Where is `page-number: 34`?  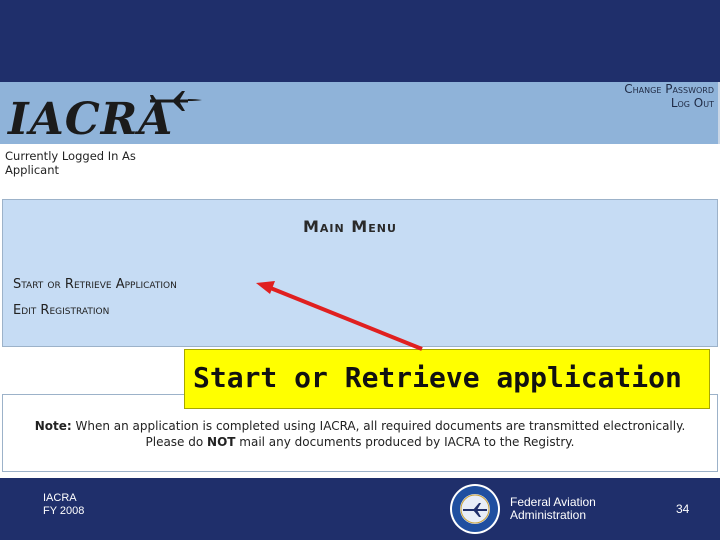
page-number: 34 is located at coordinates (683, 509).